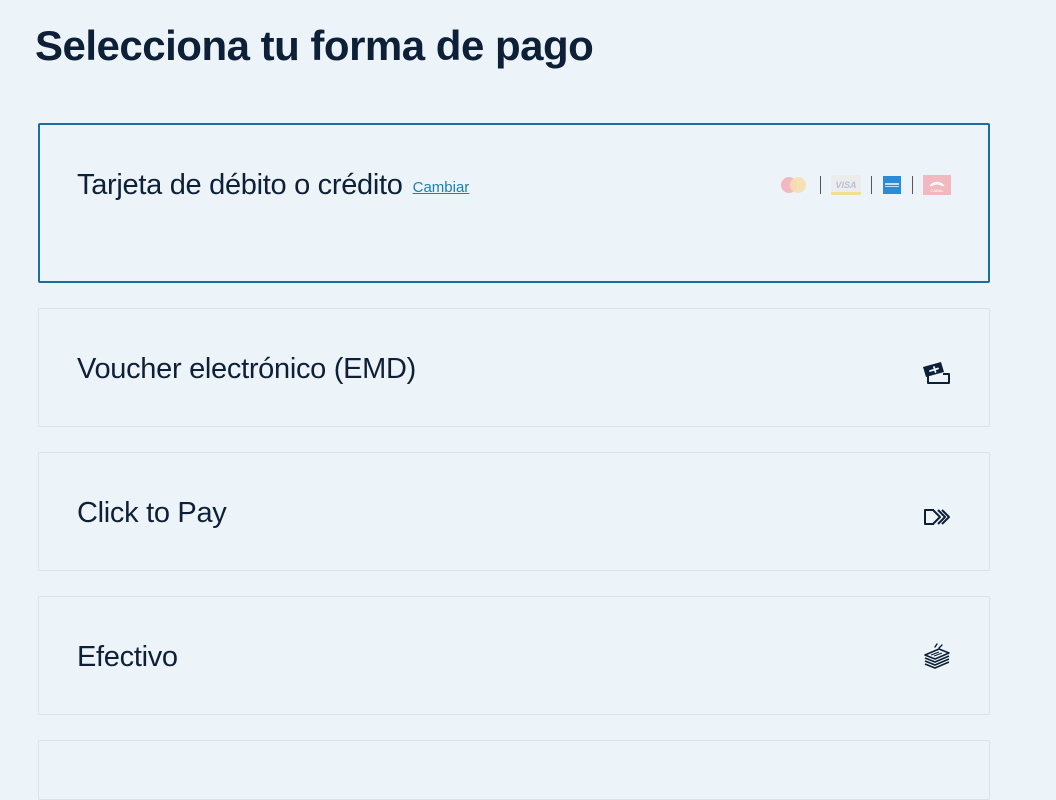 The height and width of the screenshot is (800, 1056). I want to click on cash-stack-icon, so click(937, 656).